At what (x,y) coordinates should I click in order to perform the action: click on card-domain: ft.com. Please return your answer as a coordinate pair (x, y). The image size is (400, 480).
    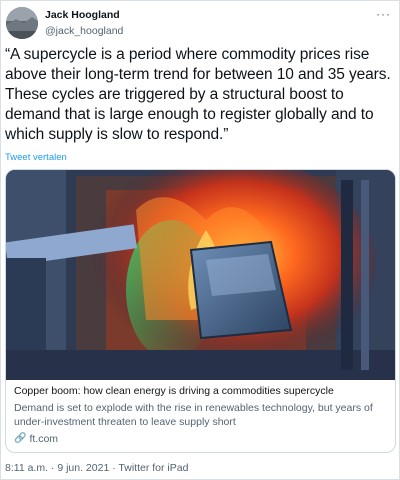
    Looking at the image, I should click on (44, 439).